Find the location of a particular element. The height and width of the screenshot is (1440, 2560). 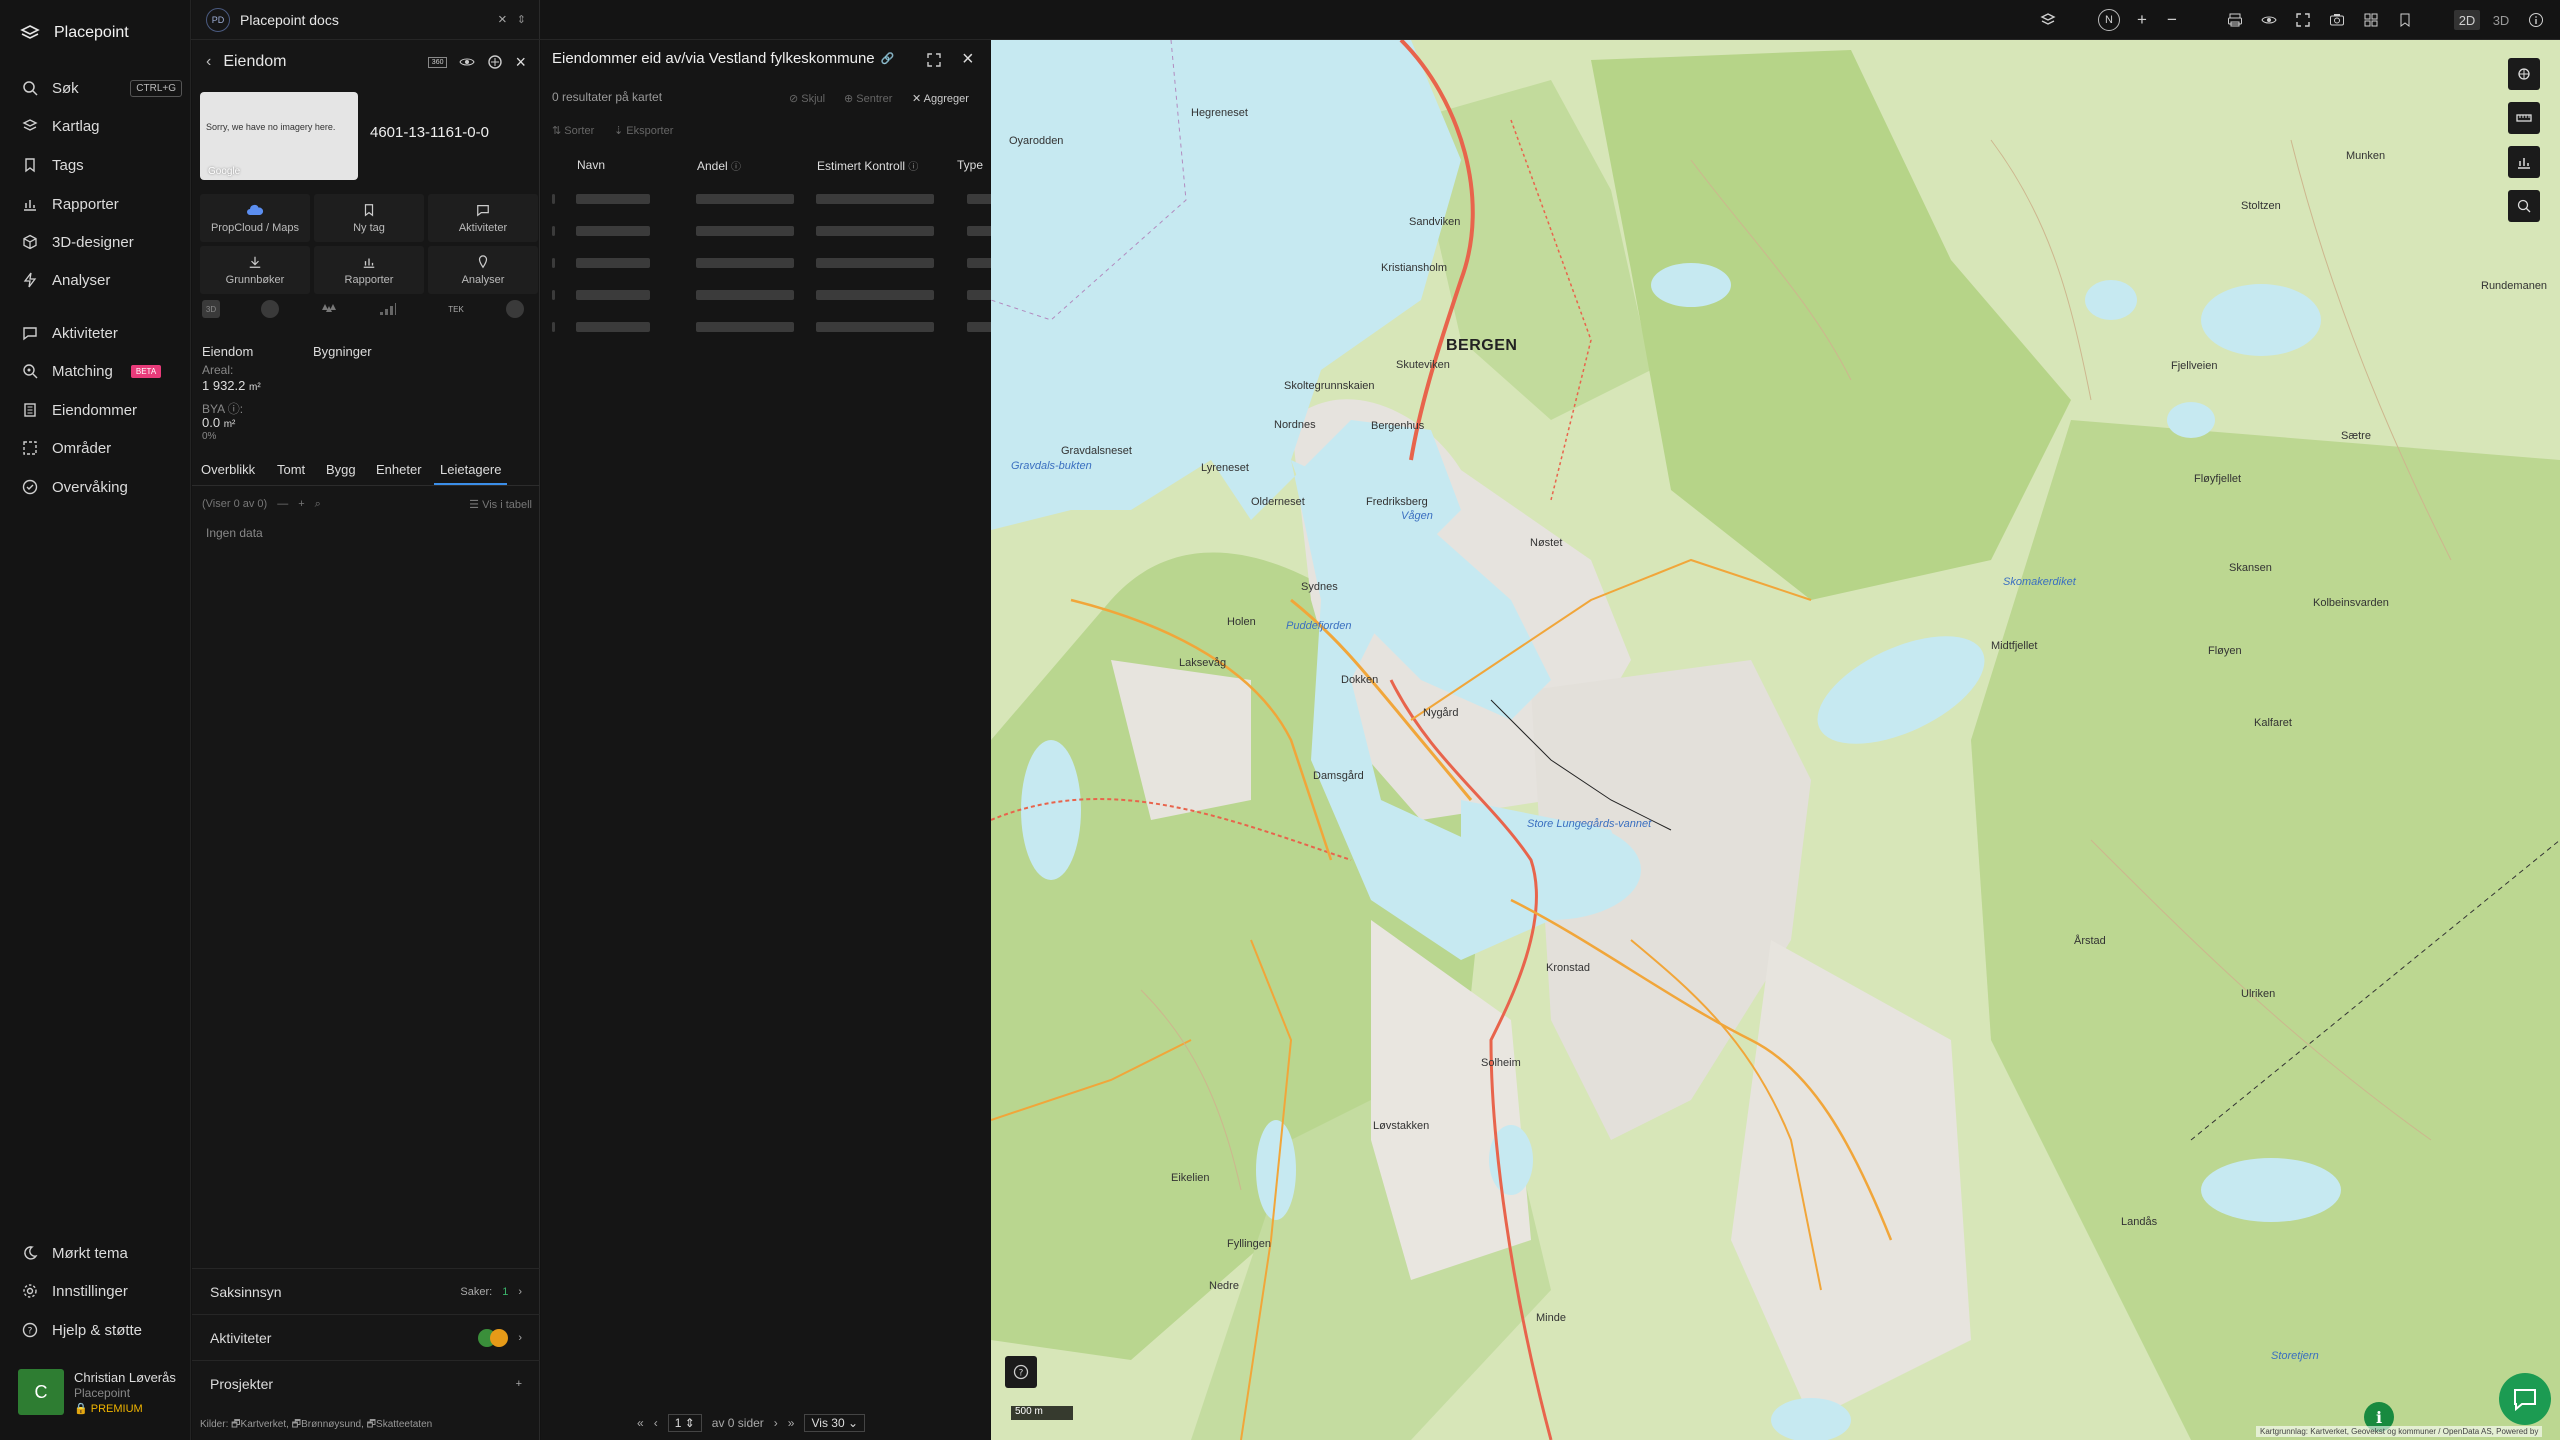

nav-item-analyser: Analyser is located at coordinates (102, 280).